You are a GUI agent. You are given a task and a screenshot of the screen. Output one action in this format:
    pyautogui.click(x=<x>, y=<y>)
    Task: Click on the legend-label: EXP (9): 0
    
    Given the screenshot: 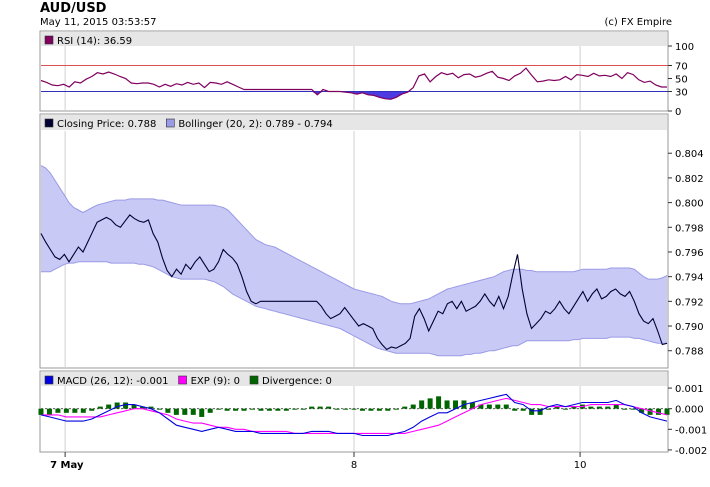 What is the action you would take?
    pyautogui.click(x=215, y=381)
    